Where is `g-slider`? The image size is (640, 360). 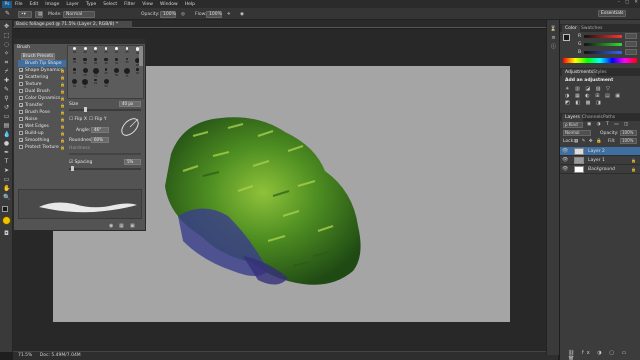 g-slider is located at coordinates (603, 44).